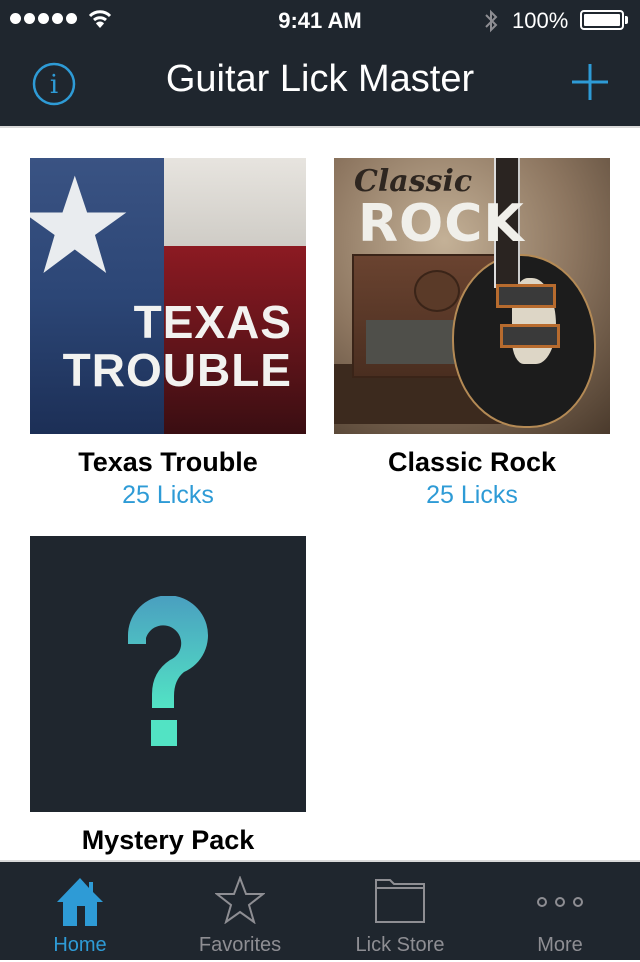 This screenshot has height=962, width=640. I want to click on pack-tile-mystery-pack: Mystery Pack, so click(168, 696).